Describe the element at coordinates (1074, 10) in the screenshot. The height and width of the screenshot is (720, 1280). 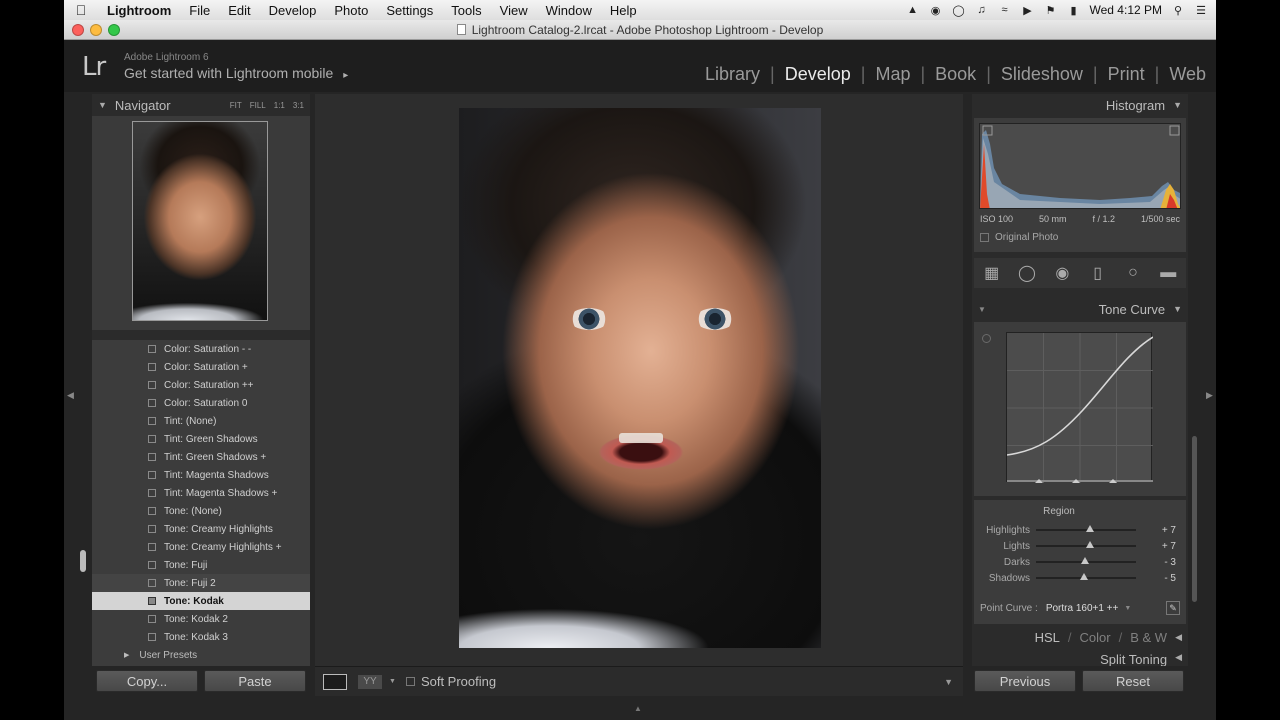
I see `battery-icon: ▮` at that location.